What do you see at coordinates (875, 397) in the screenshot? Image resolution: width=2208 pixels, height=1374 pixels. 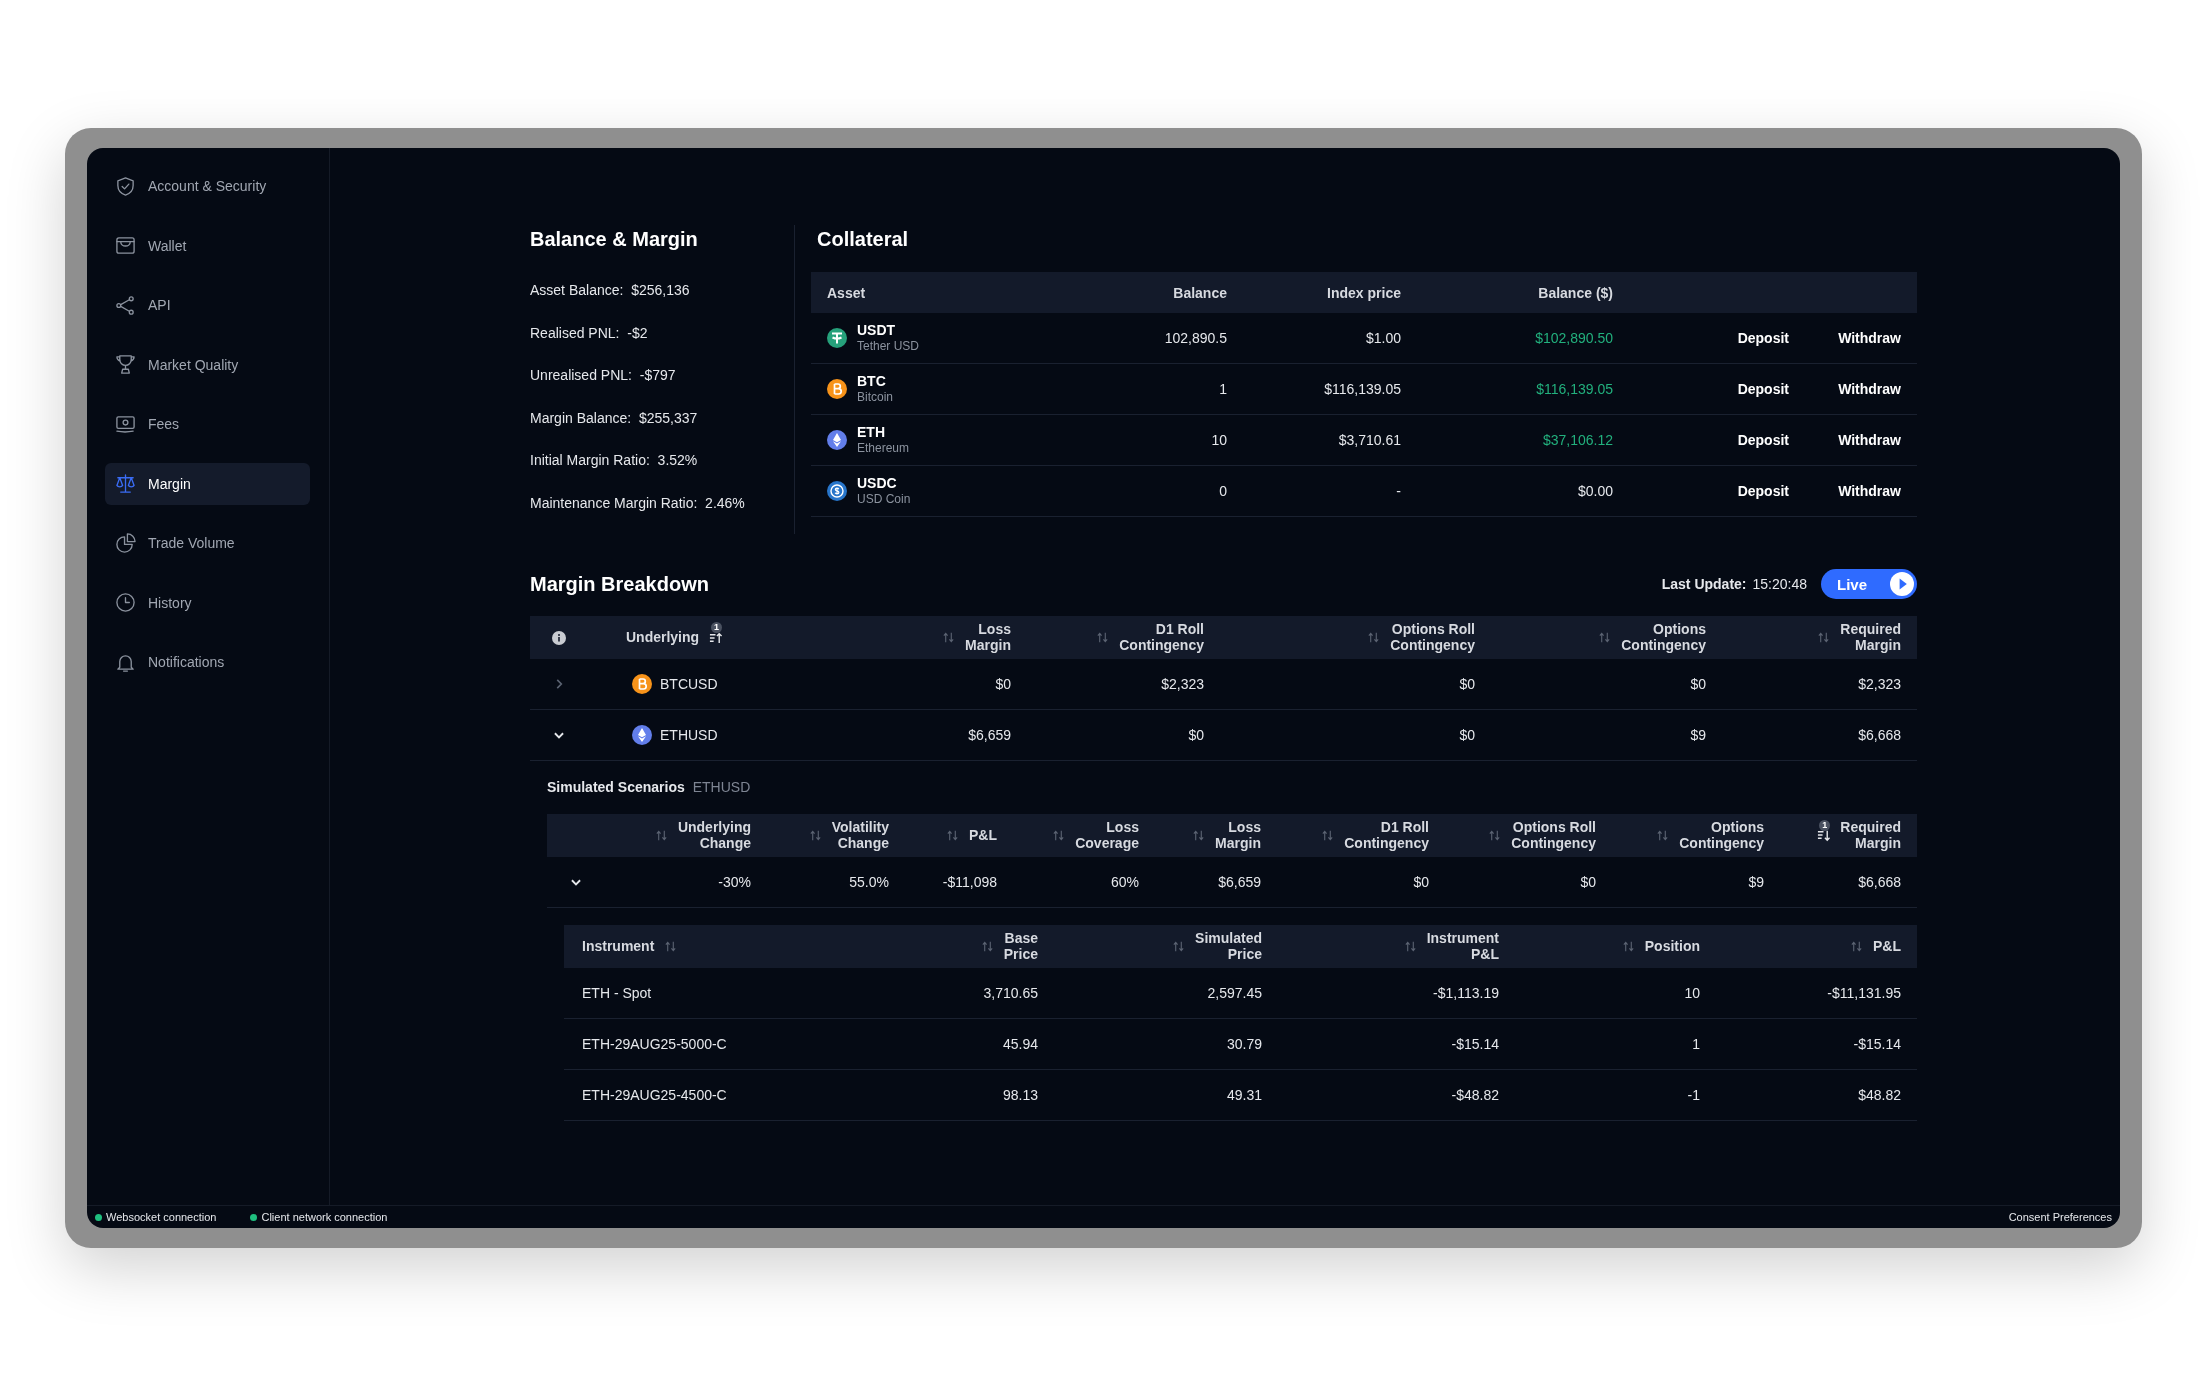 I see `asset-name: Bitcoin` at bounding box center [875, 397].